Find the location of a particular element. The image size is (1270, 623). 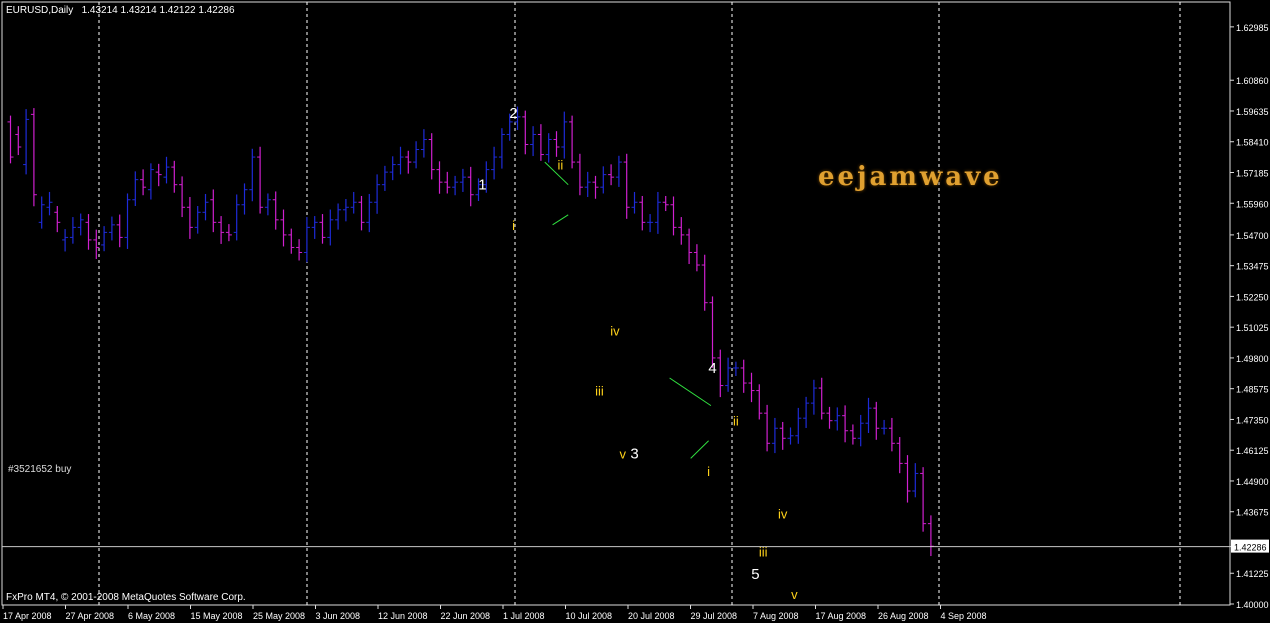

y-tick-label: 1.54700 is located at coordinates (1252, 236).